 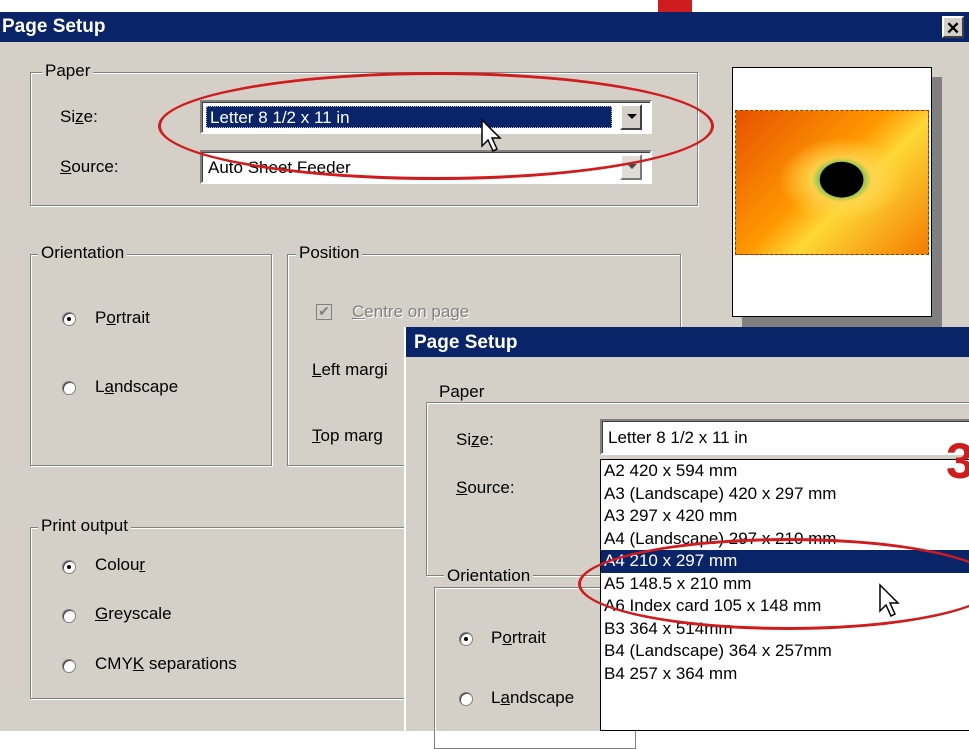 I want to click on size-option: A3 (Landscape) 420 x 297 mm, so click(x=785, y=494).